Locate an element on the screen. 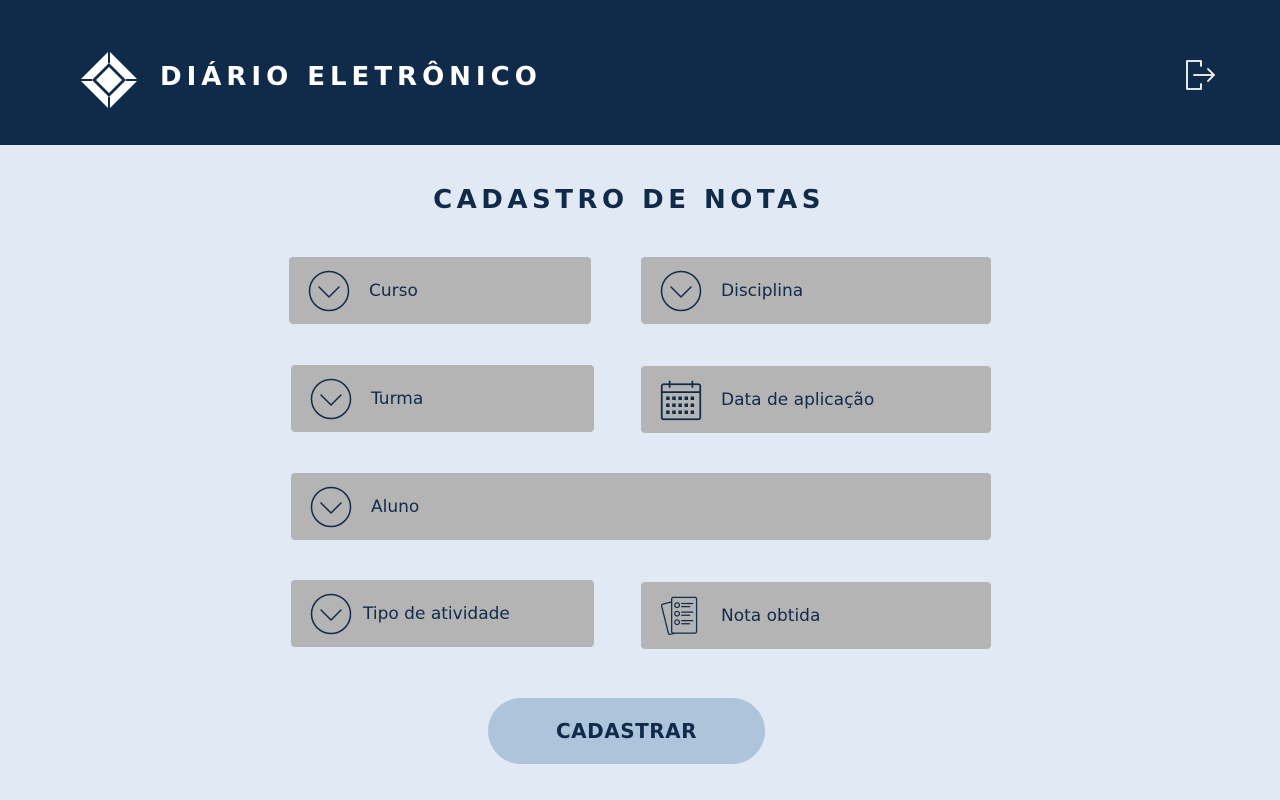  turma-select: Turma is located at coordinates (442, 398).